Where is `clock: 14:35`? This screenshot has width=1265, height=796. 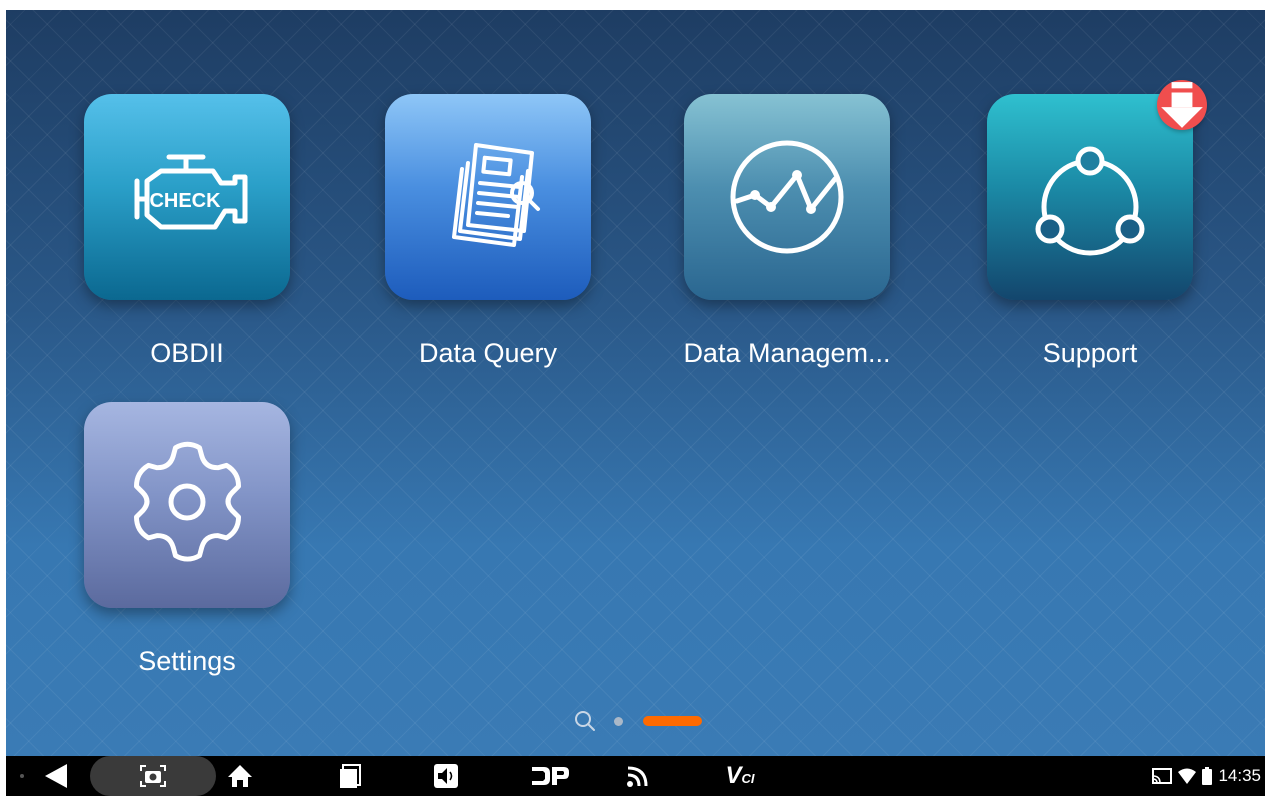
clock: 14:35 is located at coordinates (1239, 775).